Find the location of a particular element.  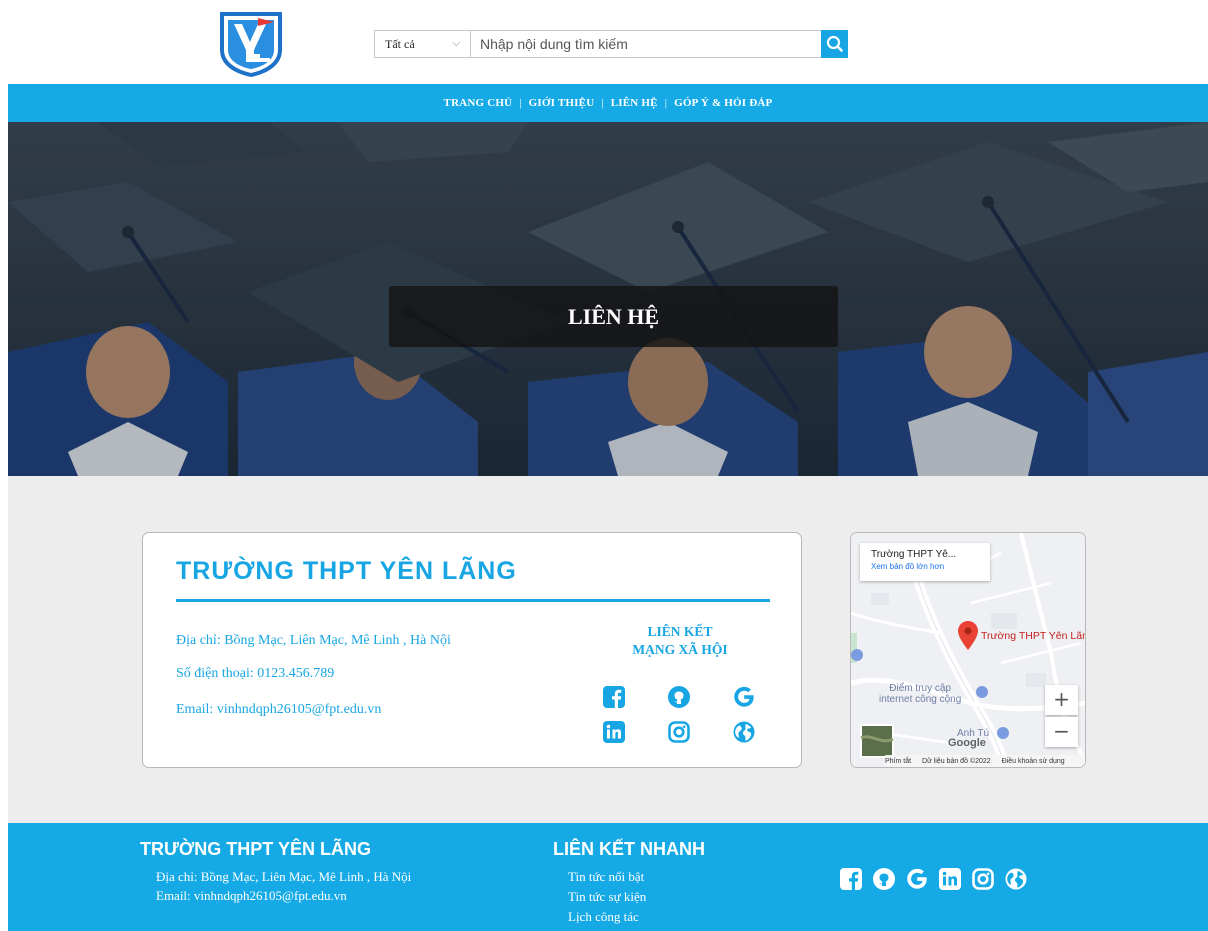

footer-email: Email: vinhndqph26105@fpt.edu.vn is located at coordinates (251, 895).